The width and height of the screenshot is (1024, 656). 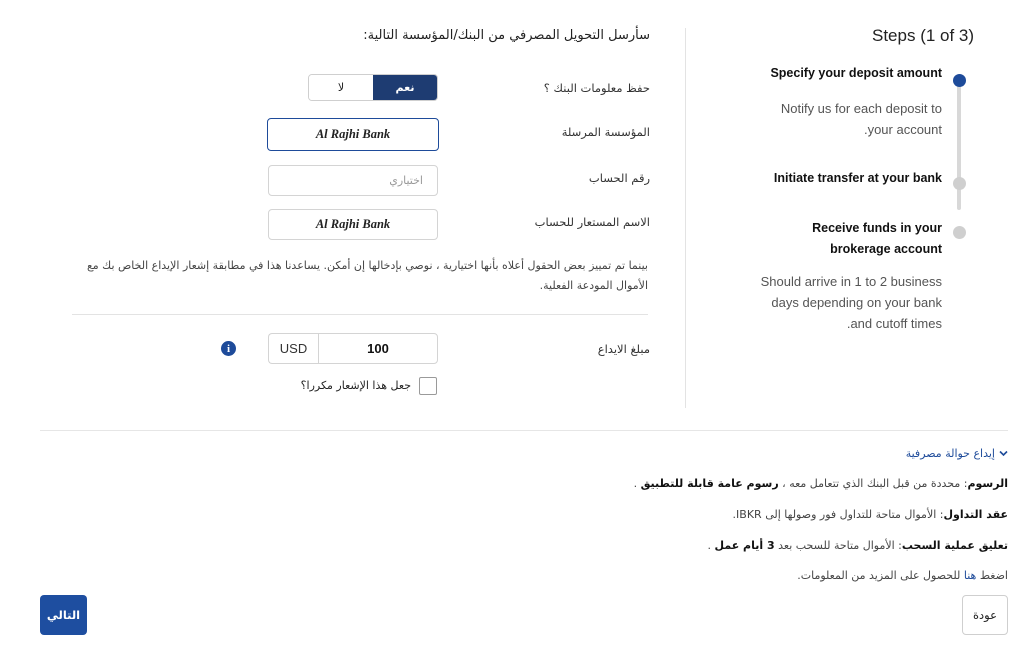 I want to click on step-3-label: Receive funds in your brokerage account, so click(x=877, y=239).